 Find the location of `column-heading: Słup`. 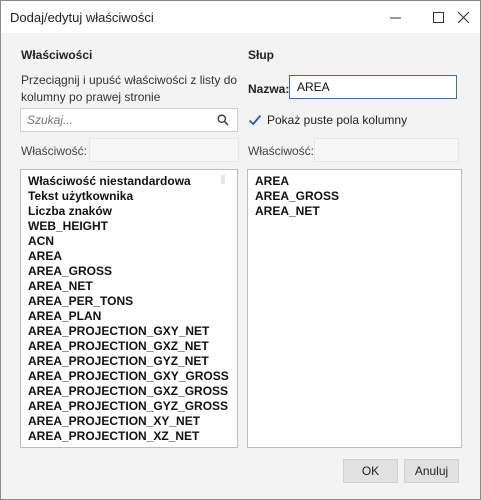

column-heading: Słup is located at coordinates (261, 55).